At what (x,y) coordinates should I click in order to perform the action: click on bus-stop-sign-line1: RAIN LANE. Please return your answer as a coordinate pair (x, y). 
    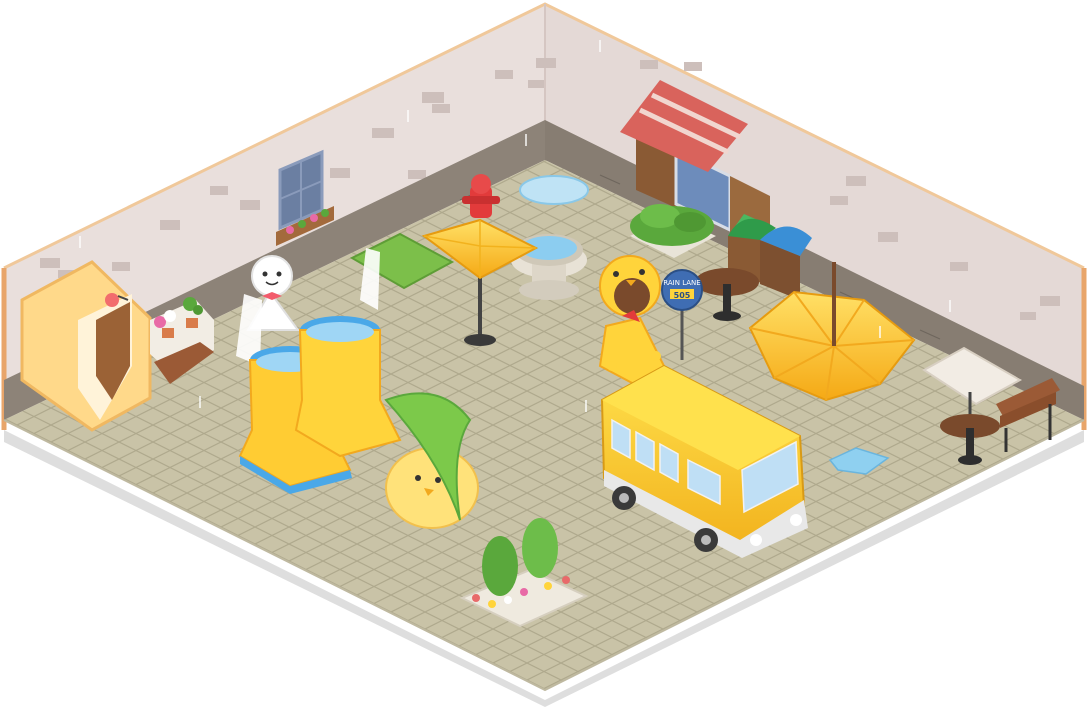
    Looking at the image, I should click on (681, 283).